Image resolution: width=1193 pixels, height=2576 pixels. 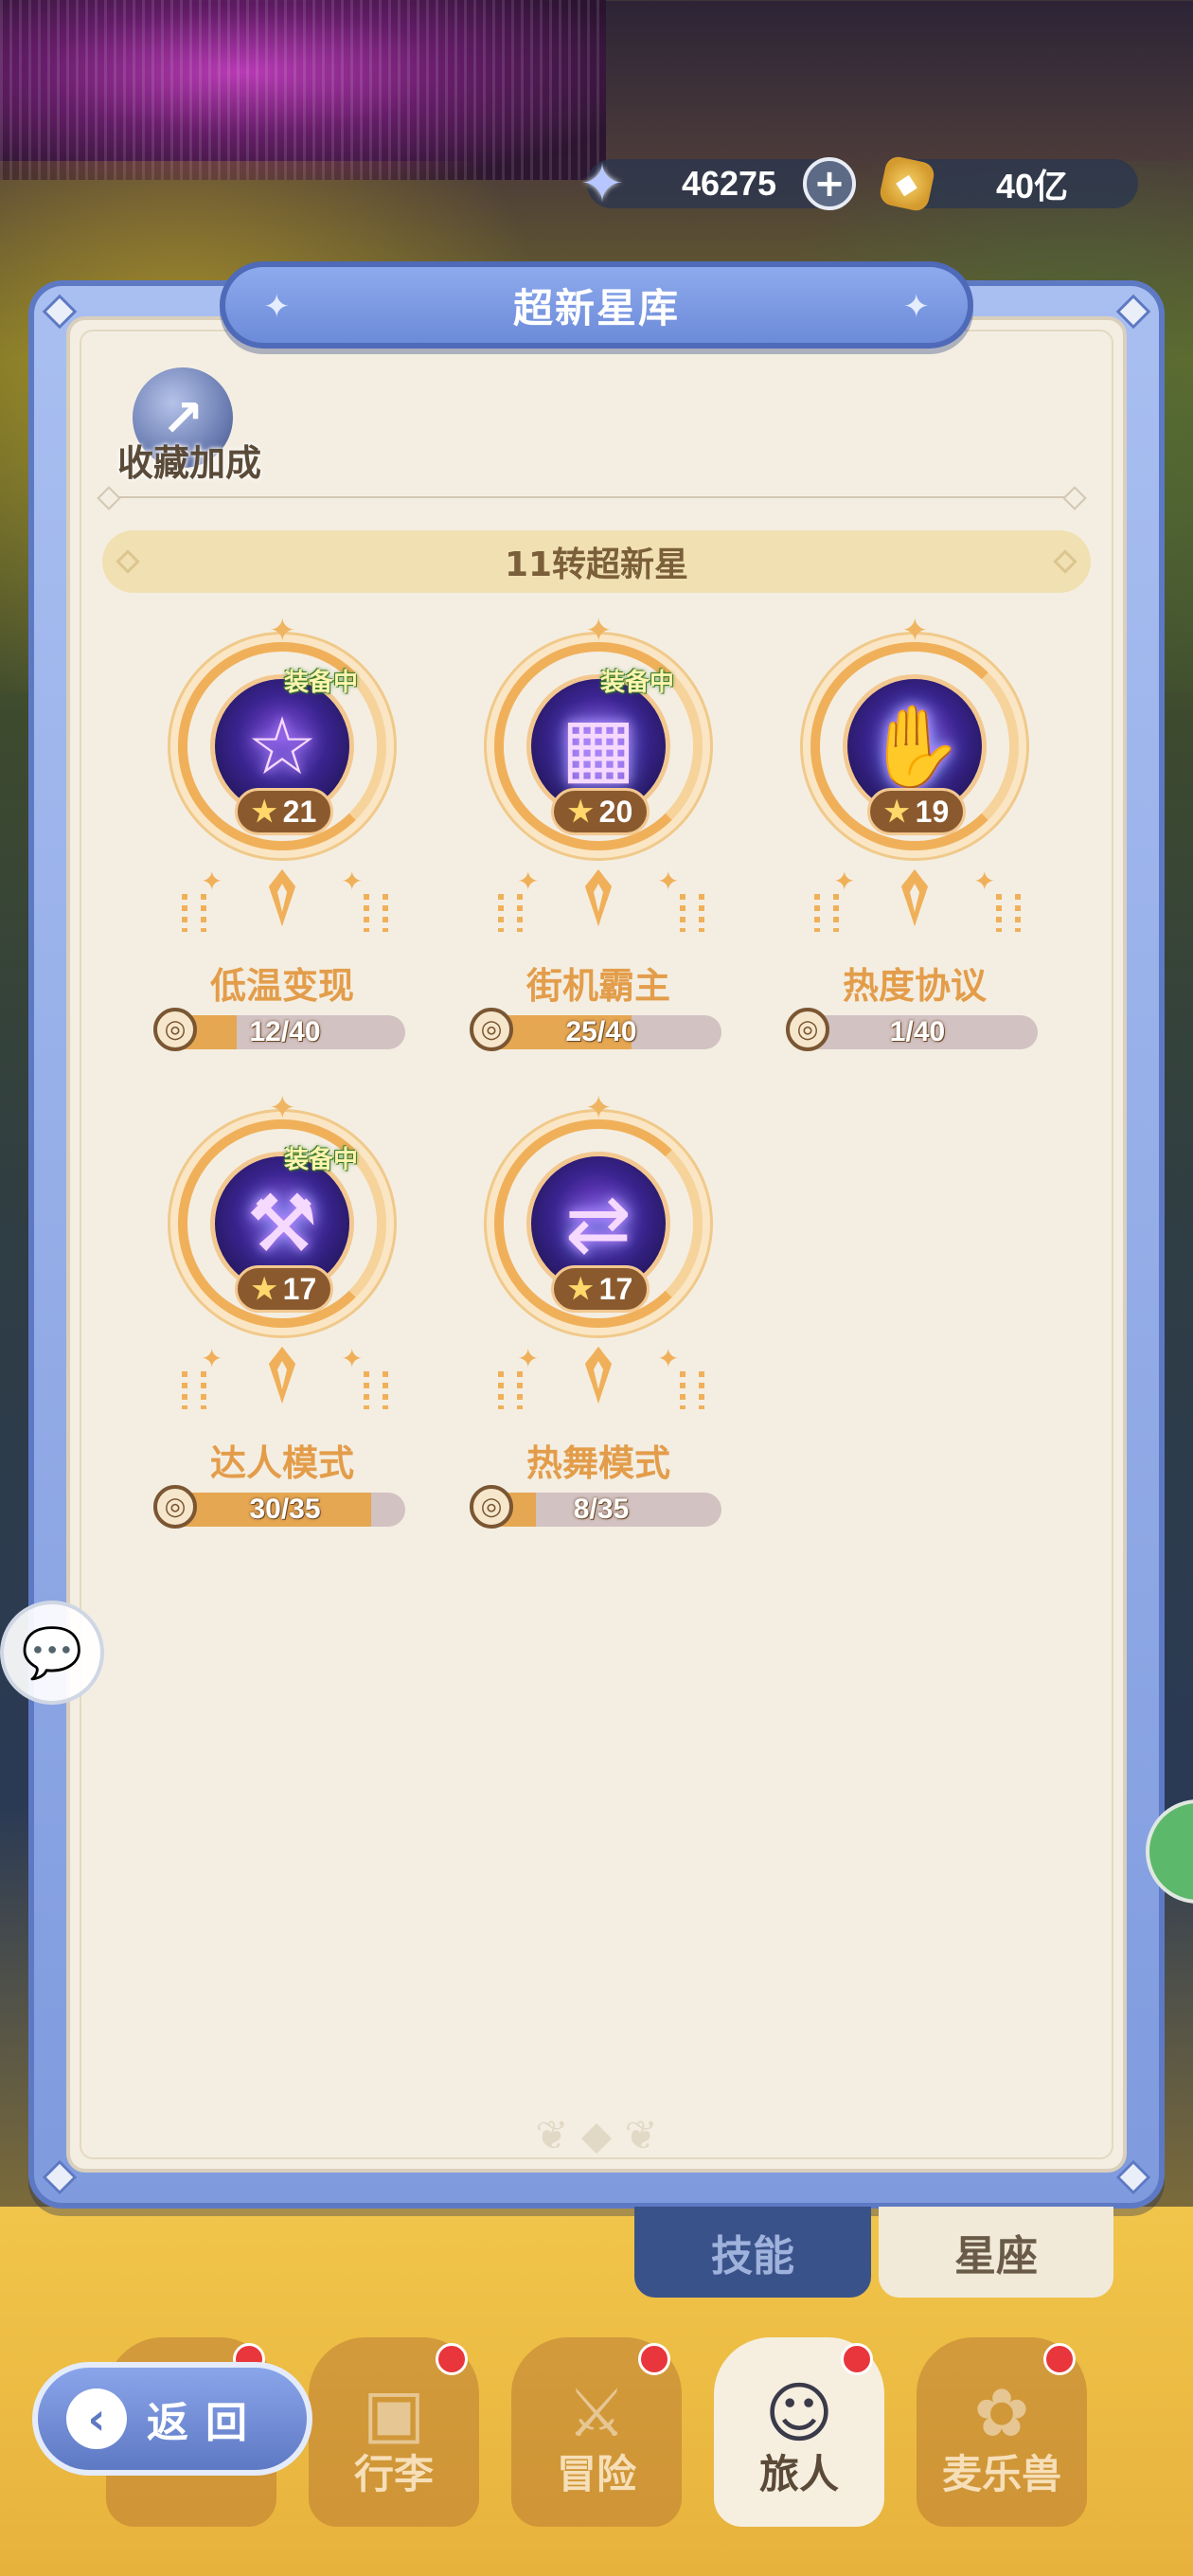 What do you see at coordinates (281, 986) in the screenshot?
I see `item-name: 低温变现` at bounding box center [281, 986].